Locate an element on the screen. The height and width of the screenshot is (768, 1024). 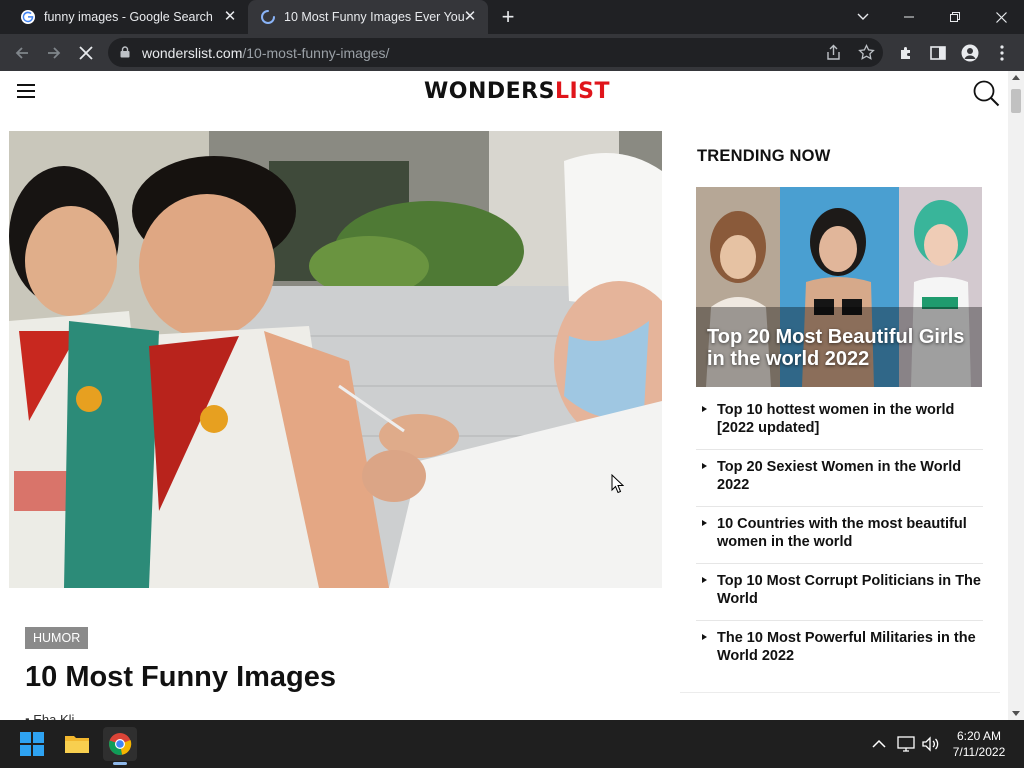
menu-button is located at coordinates (1002, 53).